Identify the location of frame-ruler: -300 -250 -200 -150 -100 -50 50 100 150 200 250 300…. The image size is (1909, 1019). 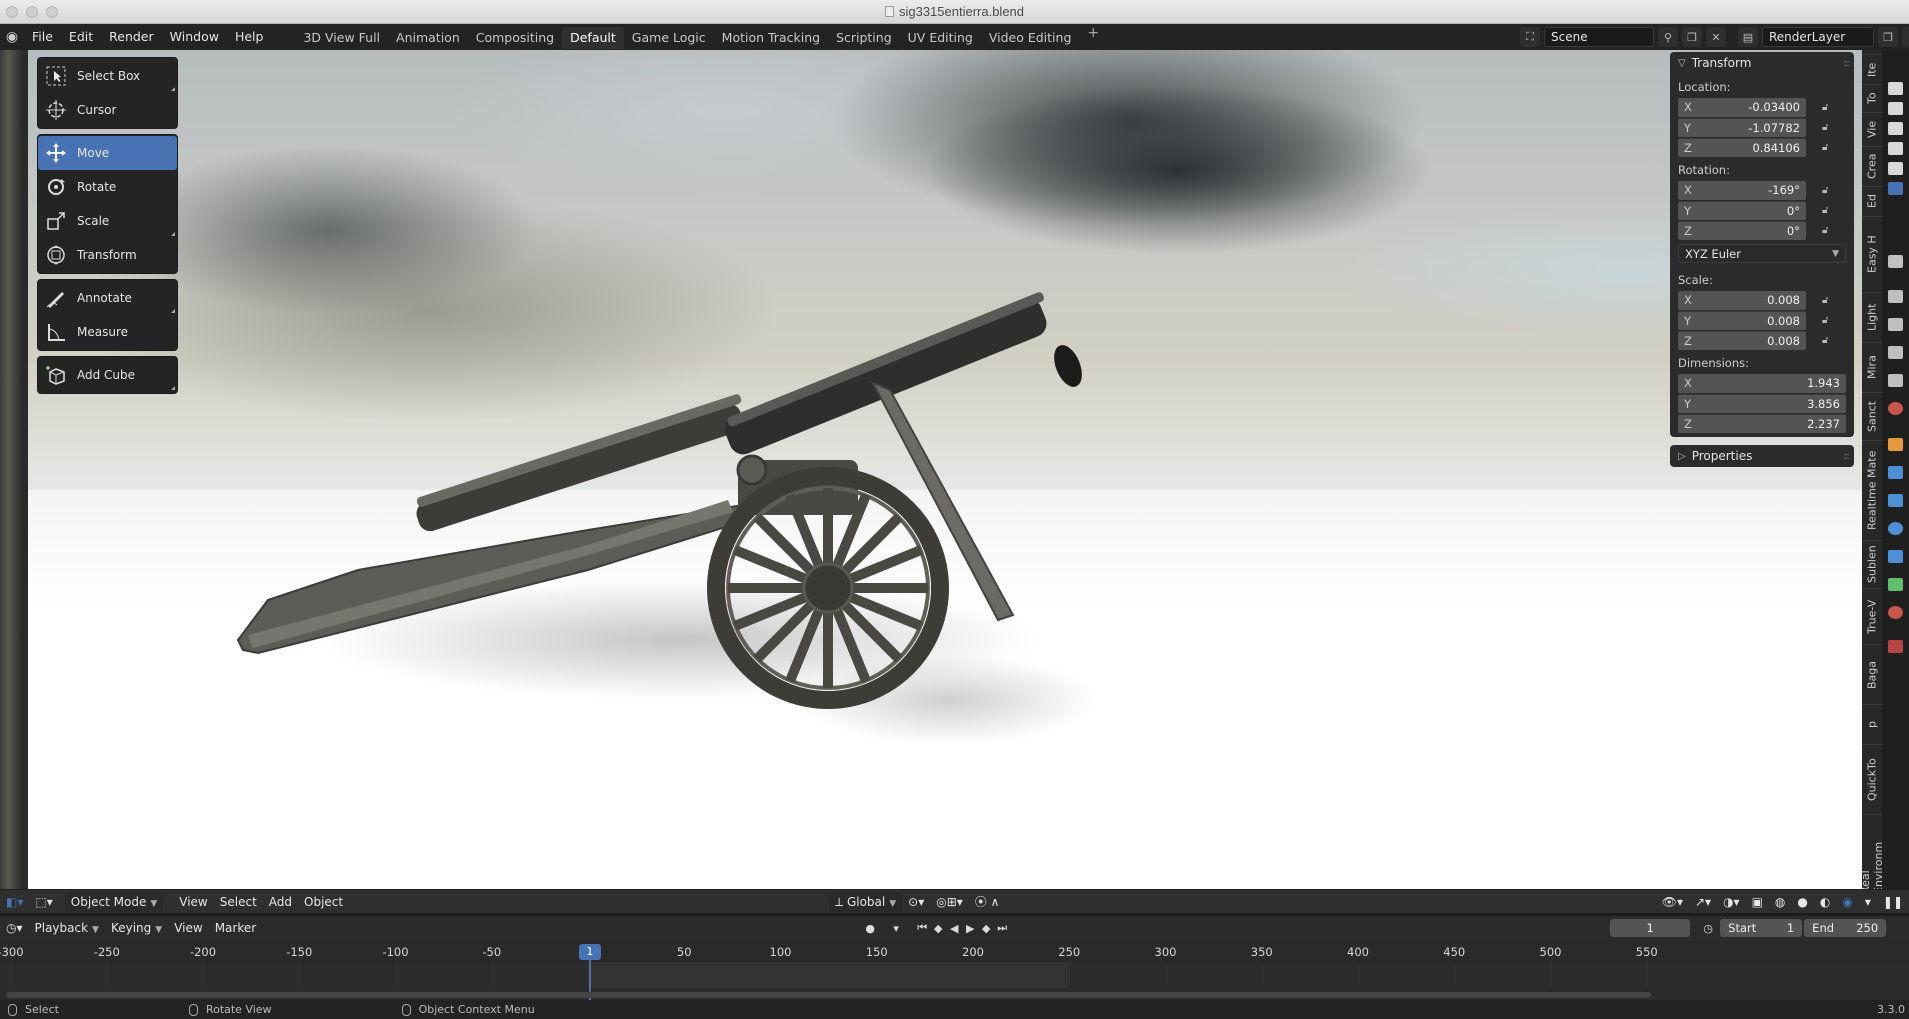
(954, 951).